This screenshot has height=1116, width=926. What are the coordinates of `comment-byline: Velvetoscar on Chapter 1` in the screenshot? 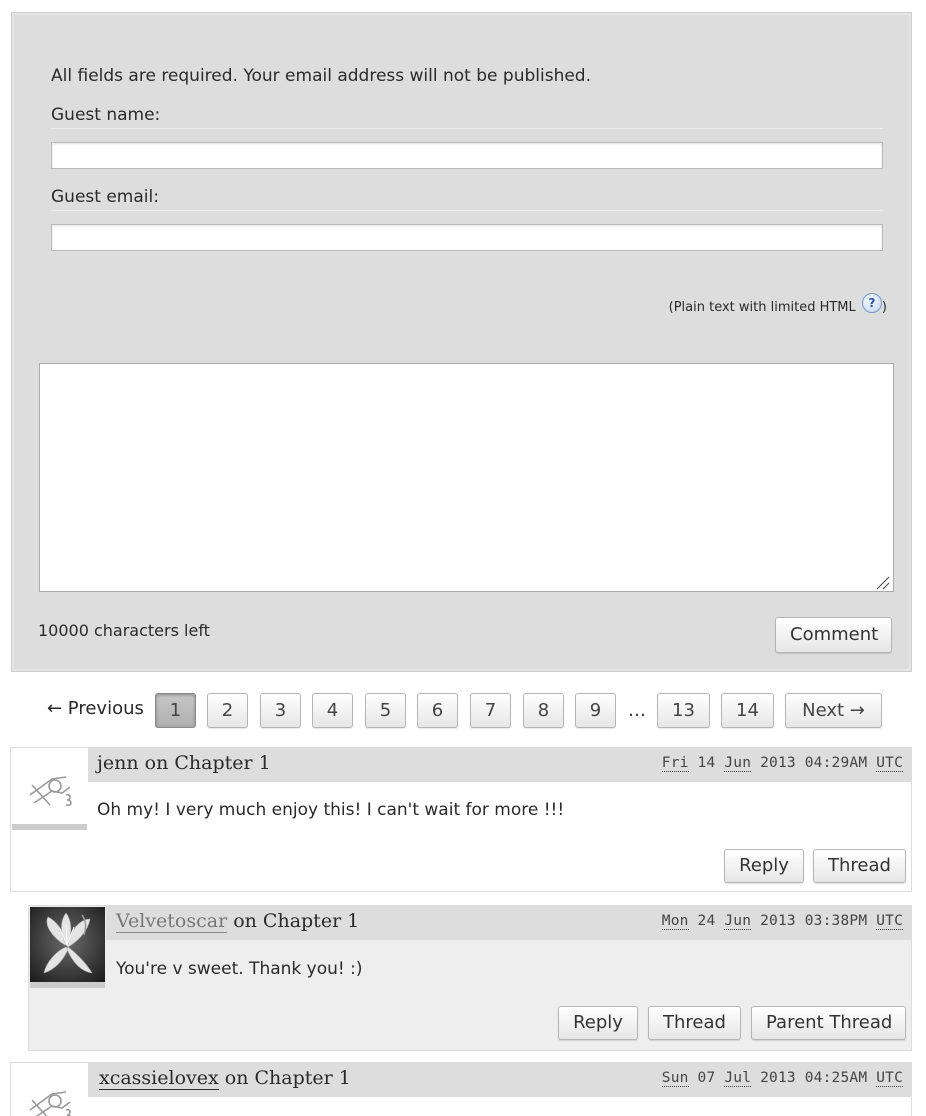 It's located at (238, 921).